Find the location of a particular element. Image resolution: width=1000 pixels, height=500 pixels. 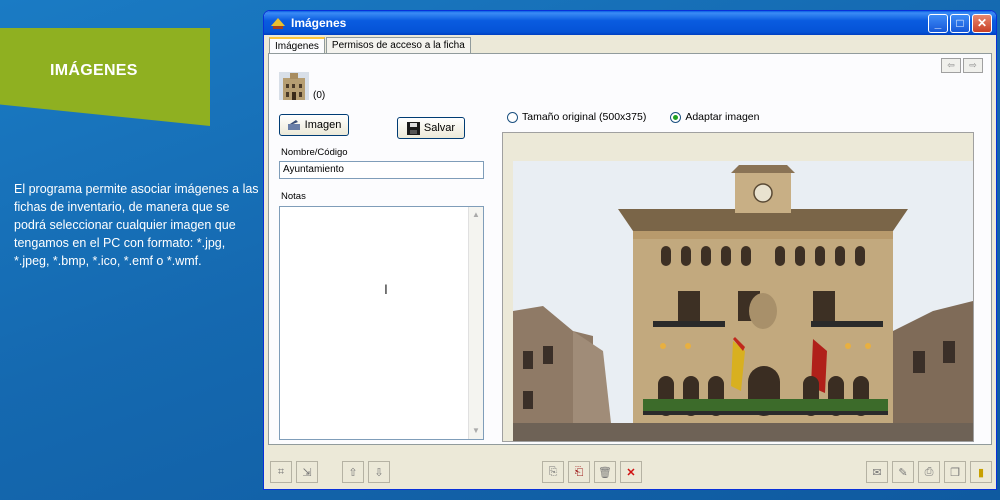

radio-original-dot is located at coordinates (512, 117).